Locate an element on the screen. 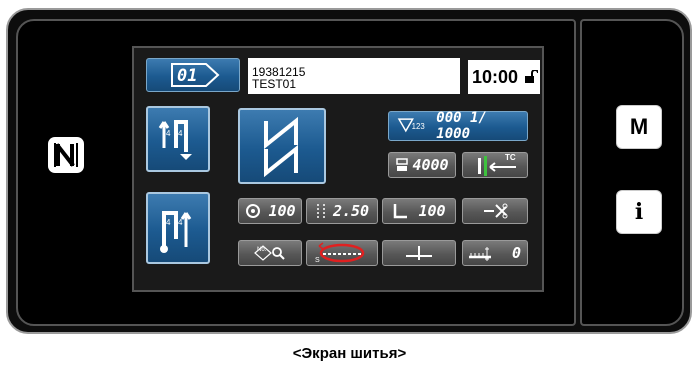 Image resolution: width=699 pixels, height=376 pixels. counter-value: 000 1/ 1000 is located at coordinates (461, 126).